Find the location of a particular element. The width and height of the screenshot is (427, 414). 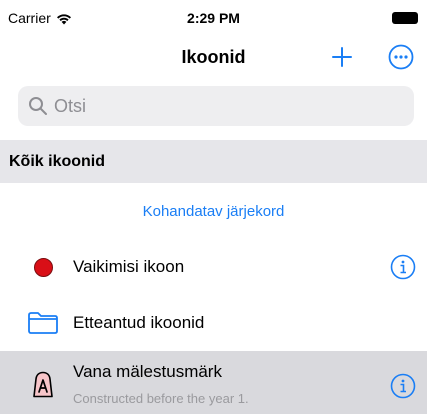

list-item-label: Etteantud ikoonid is located at coordinates (139, 322).